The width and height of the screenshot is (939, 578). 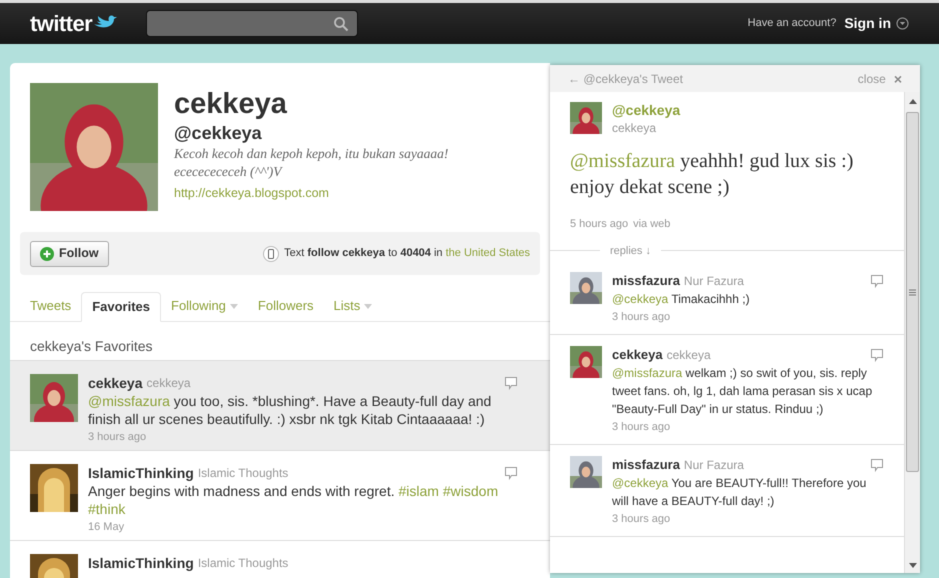 I want to click on tweet-text: Anger begins with madness and ends with regret. #islam #wisdom #think, so click(x=294, y=500).